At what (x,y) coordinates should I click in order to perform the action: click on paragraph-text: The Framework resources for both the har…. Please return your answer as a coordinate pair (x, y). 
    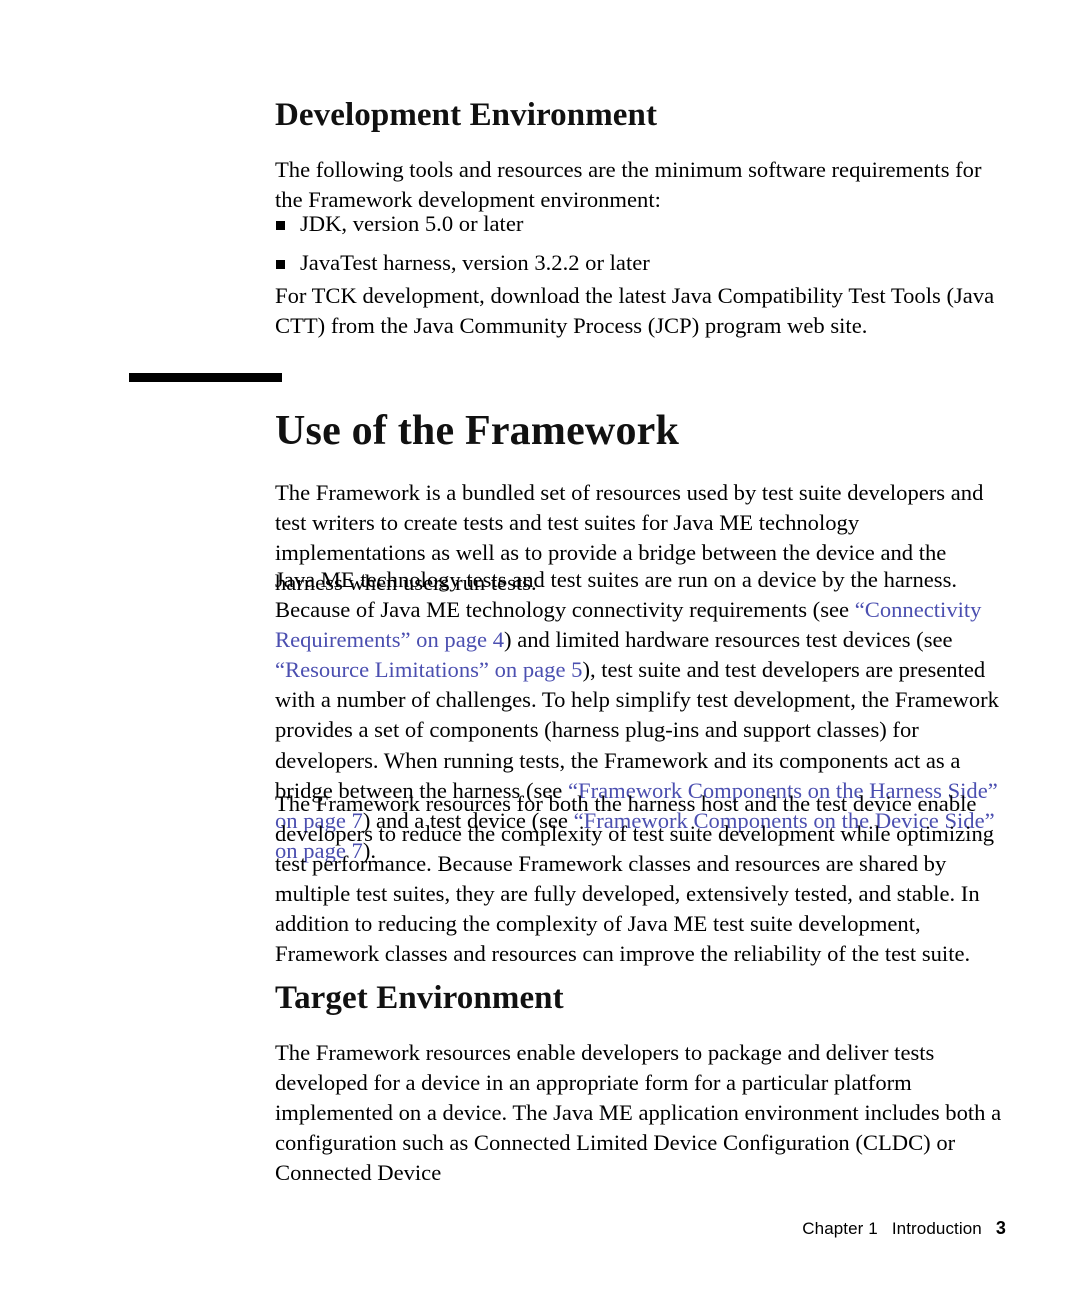
    Looking at the image, I should click on (635, 879).